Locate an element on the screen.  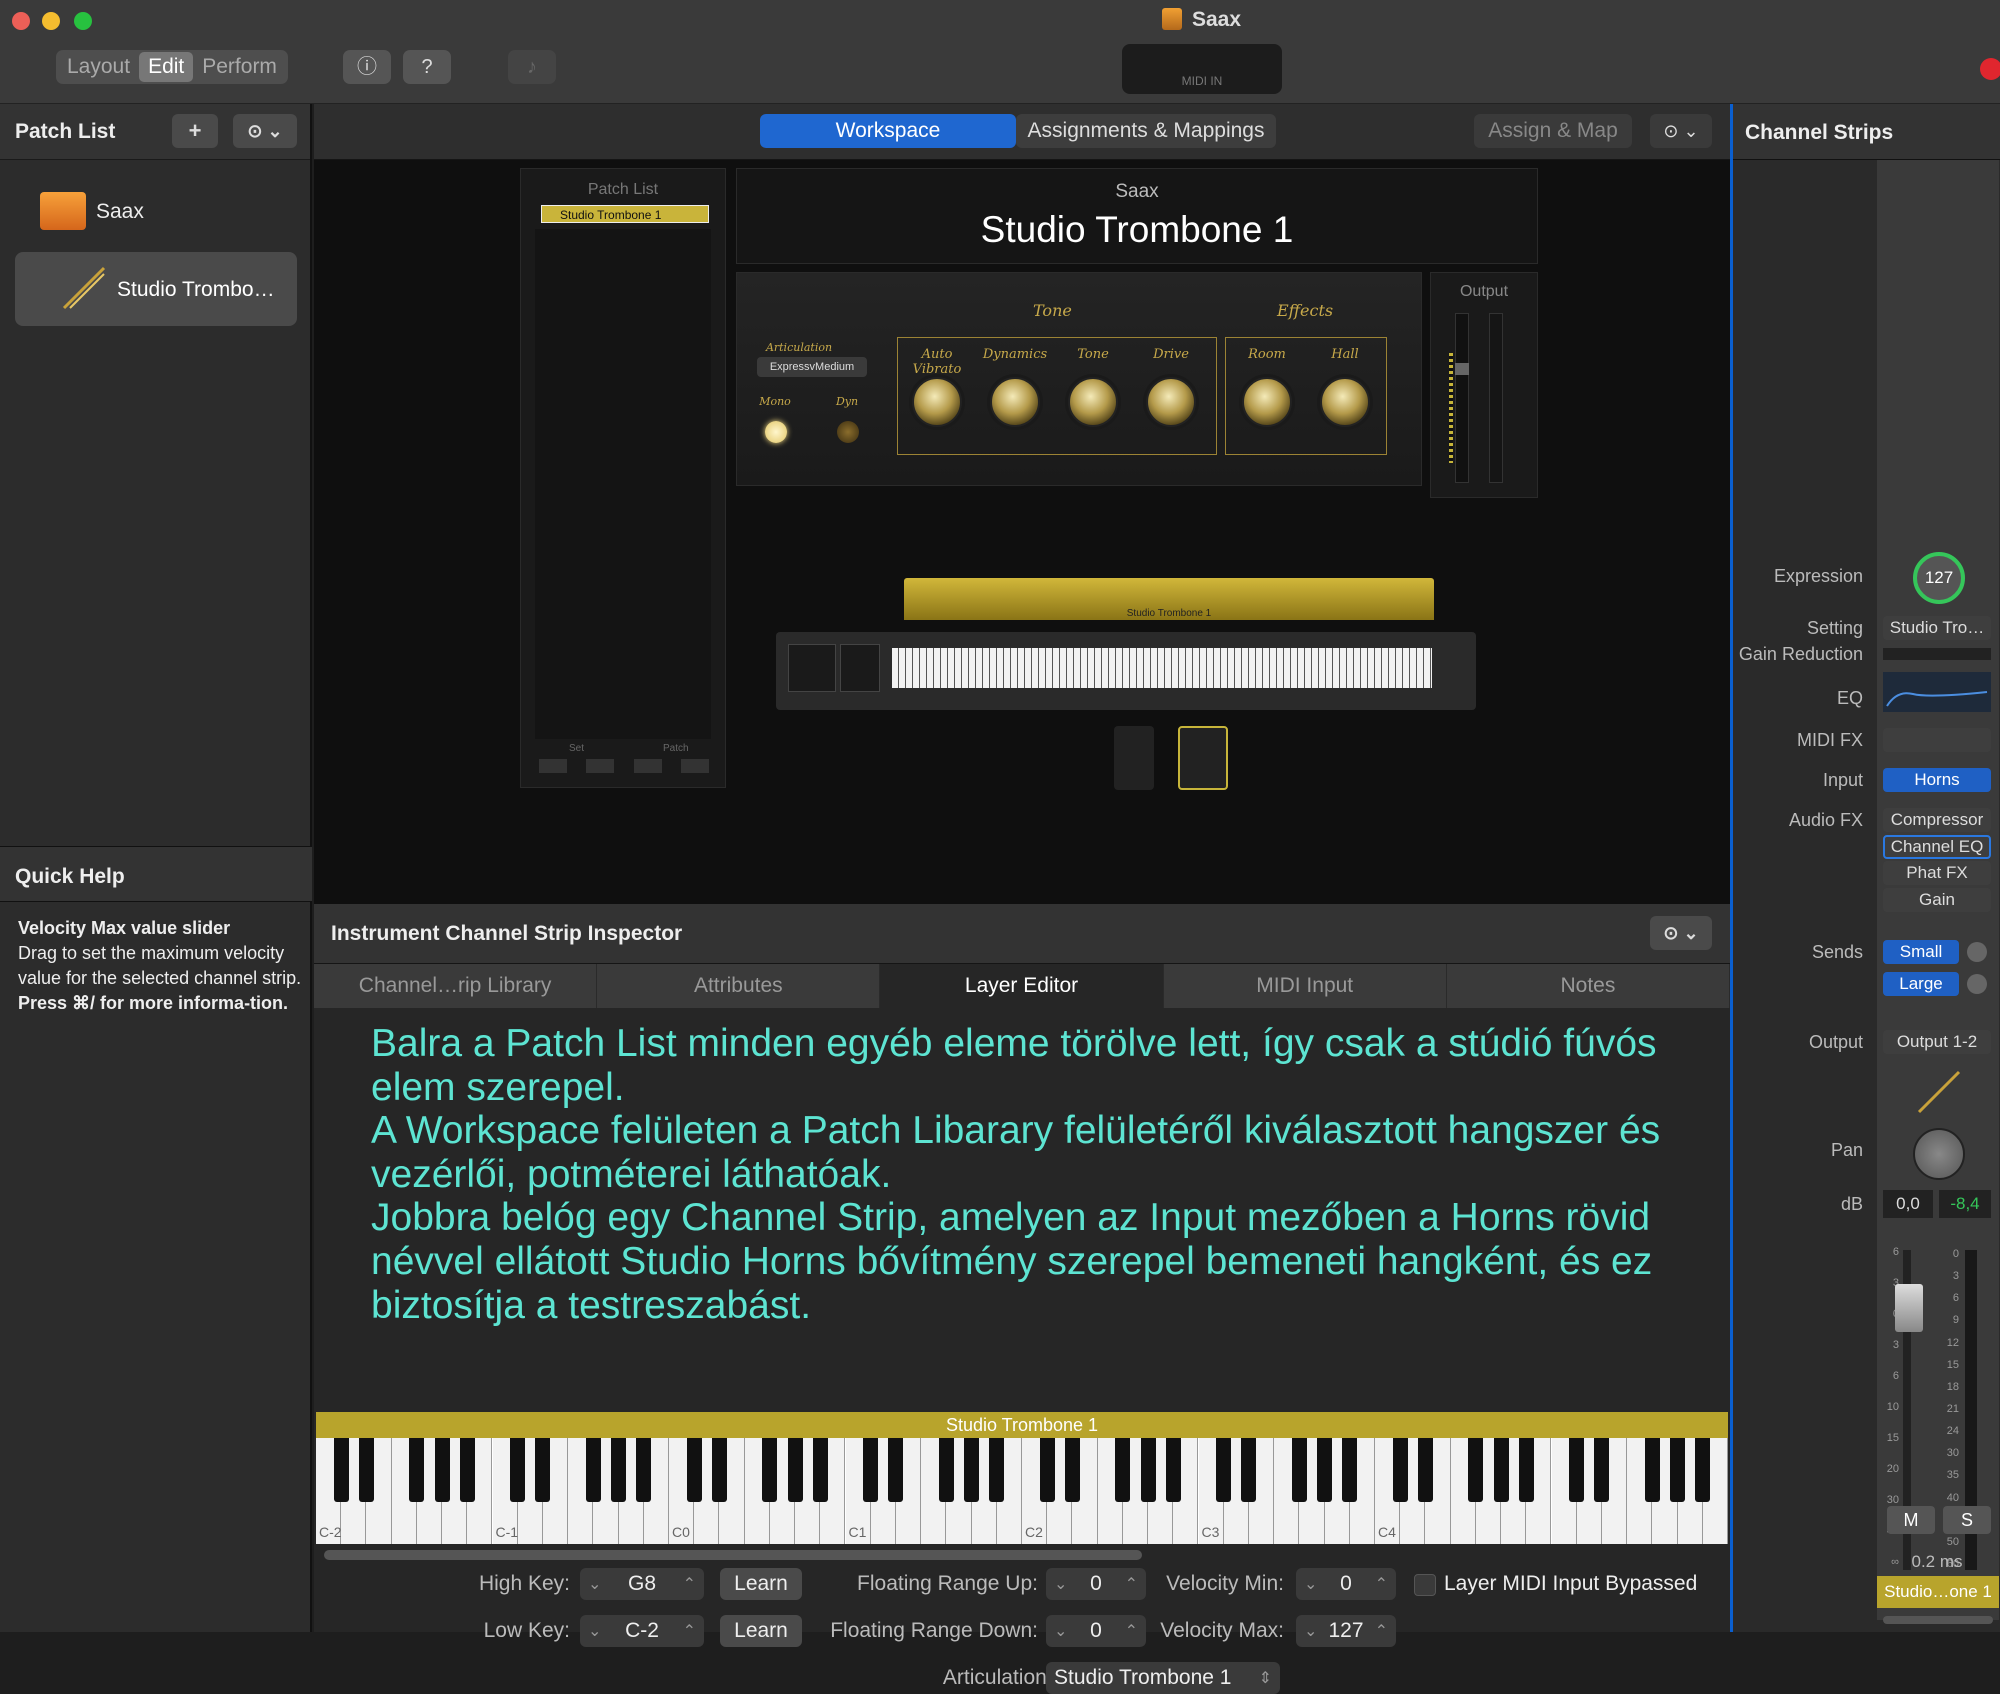
send-large: Large is located at coordinates (1921, 984).